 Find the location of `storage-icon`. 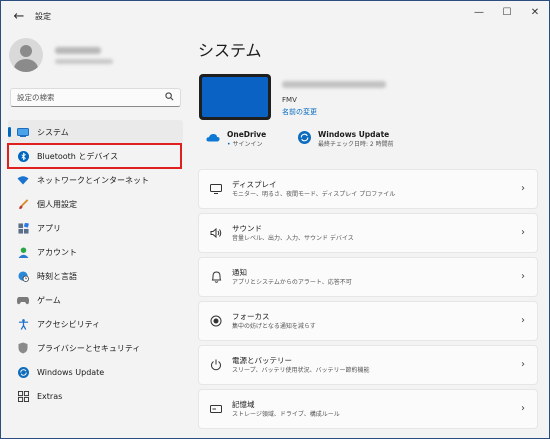

storage-icon is located at coordinates (216, 409).